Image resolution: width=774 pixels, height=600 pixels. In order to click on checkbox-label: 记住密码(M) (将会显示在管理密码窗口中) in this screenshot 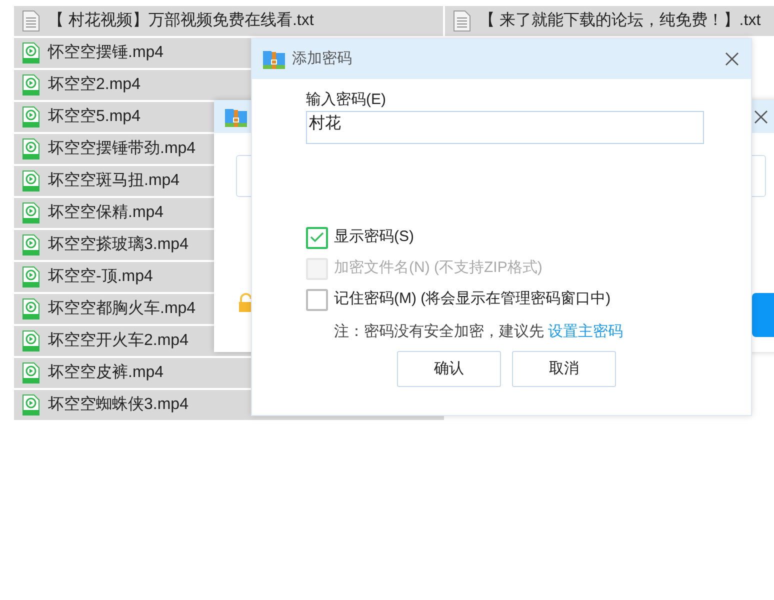, I will do `click(472, 299)`.